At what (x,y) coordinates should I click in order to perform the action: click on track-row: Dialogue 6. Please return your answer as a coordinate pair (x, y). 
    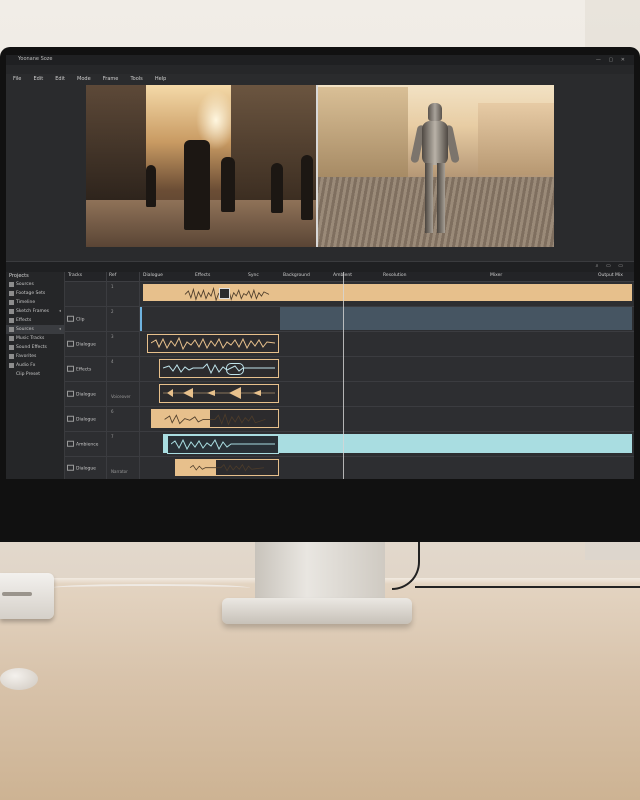
    Looking at the image, I should click on (349, 419).